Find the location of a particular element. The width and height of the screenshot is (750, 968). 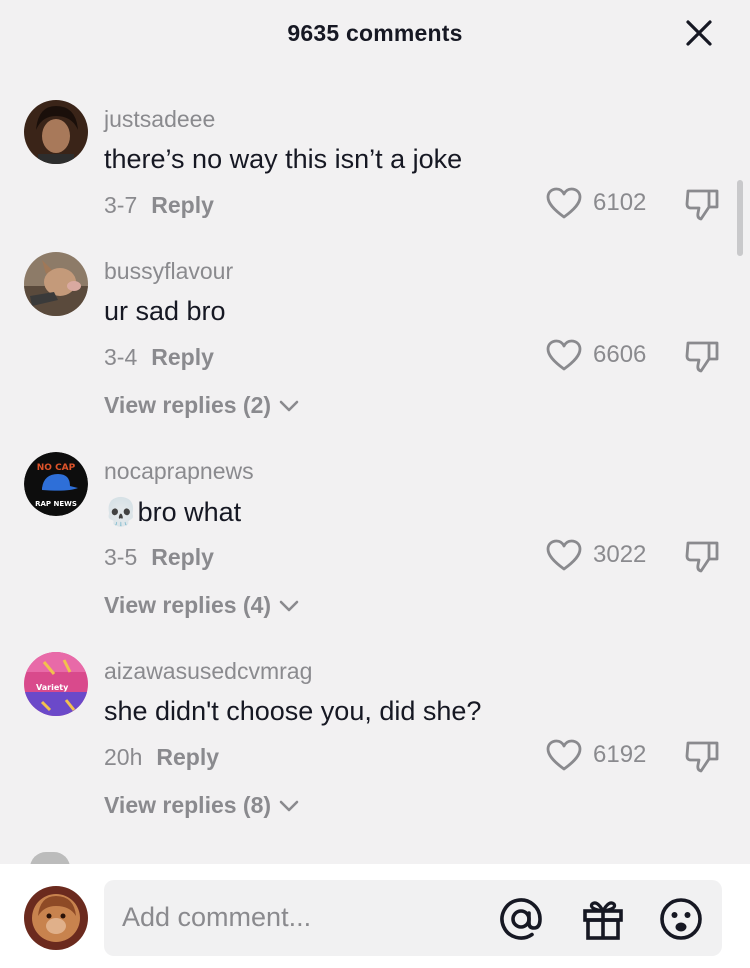

comment-meta: 20h Reply is located at coordinates (161, 757).